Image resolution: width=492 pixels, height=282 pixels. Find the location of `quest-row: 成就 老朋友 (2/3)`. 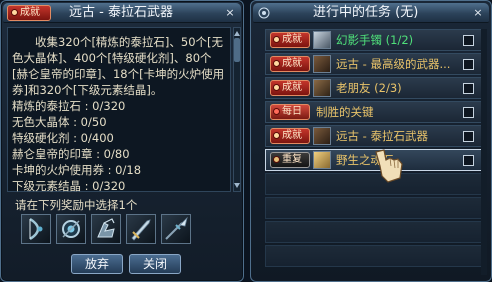

quest-row: 成就 老朋友 (2/3) is located at coordinates (374, 88).